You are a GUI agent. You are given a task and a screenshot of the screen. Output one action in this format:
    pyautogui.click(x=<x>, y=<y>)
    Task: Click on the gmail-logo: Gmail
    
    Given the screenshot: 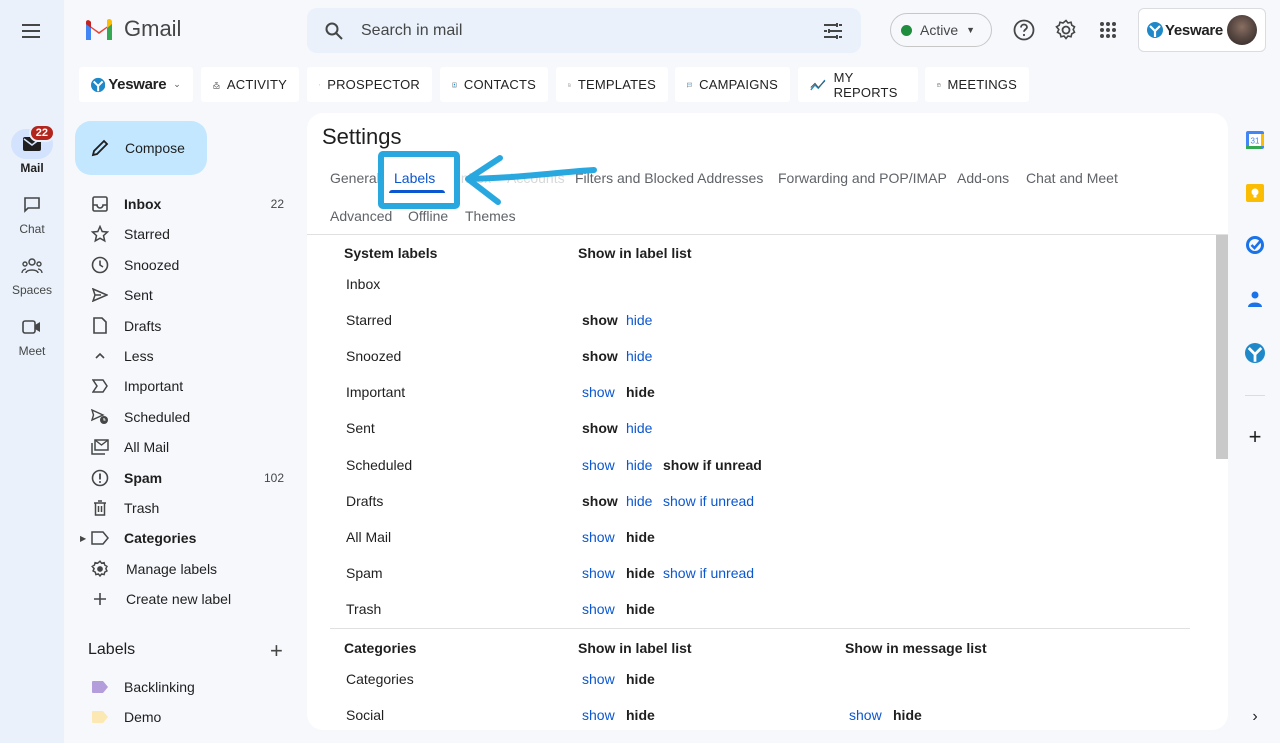 What is the action you would take?
    pyautogui.click(x=132, y=29)
    